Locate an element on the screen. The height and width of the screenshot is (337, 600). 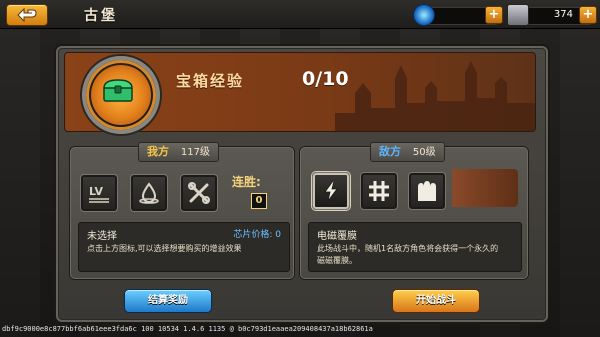
tools-icon is located at coordinates (199, 193).